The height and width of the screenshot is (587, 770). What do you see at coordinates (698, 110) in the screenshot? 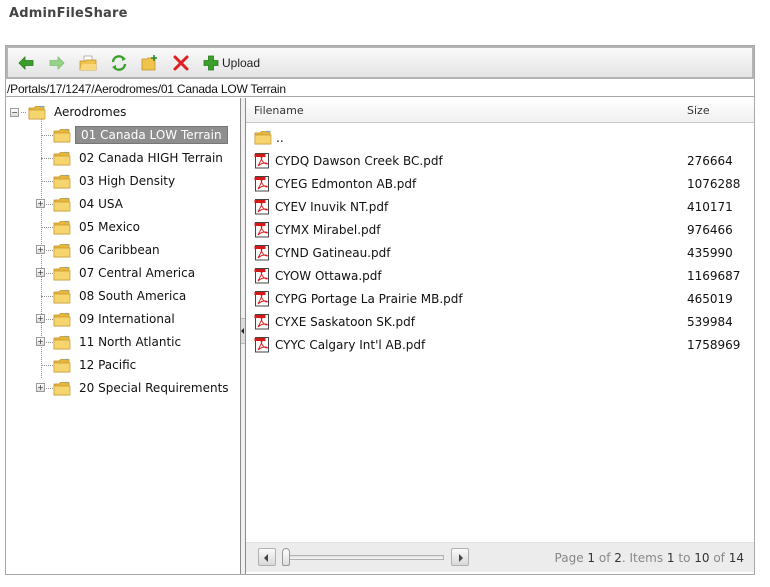
I see `column-header-size: Size` at bounding box center [698, 110].